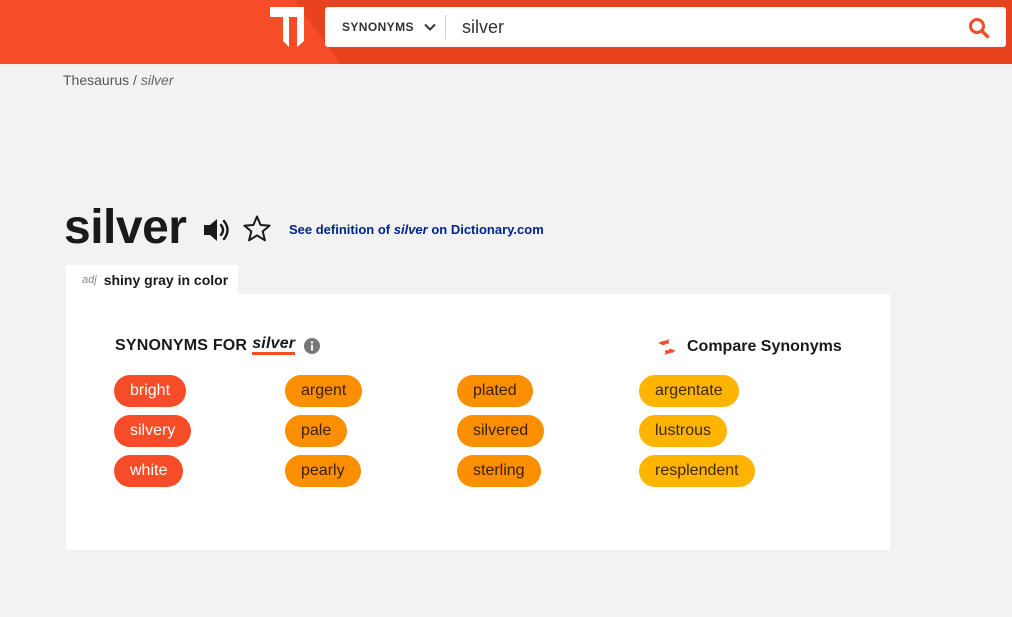 Image resolution: width=1012 pixels, height=617 pixels. I want to click on synonym-pill: sterling, so click(499, 471).